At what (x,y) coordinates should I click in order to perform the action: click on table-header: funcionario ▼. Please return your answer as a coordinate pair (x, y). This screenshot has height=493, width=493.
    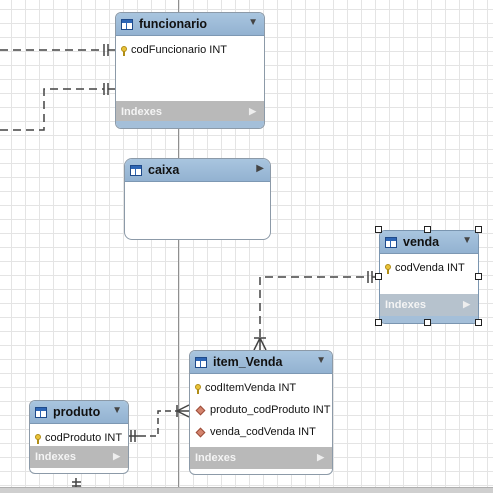
    Looking at the image, I should click on (190, 24).